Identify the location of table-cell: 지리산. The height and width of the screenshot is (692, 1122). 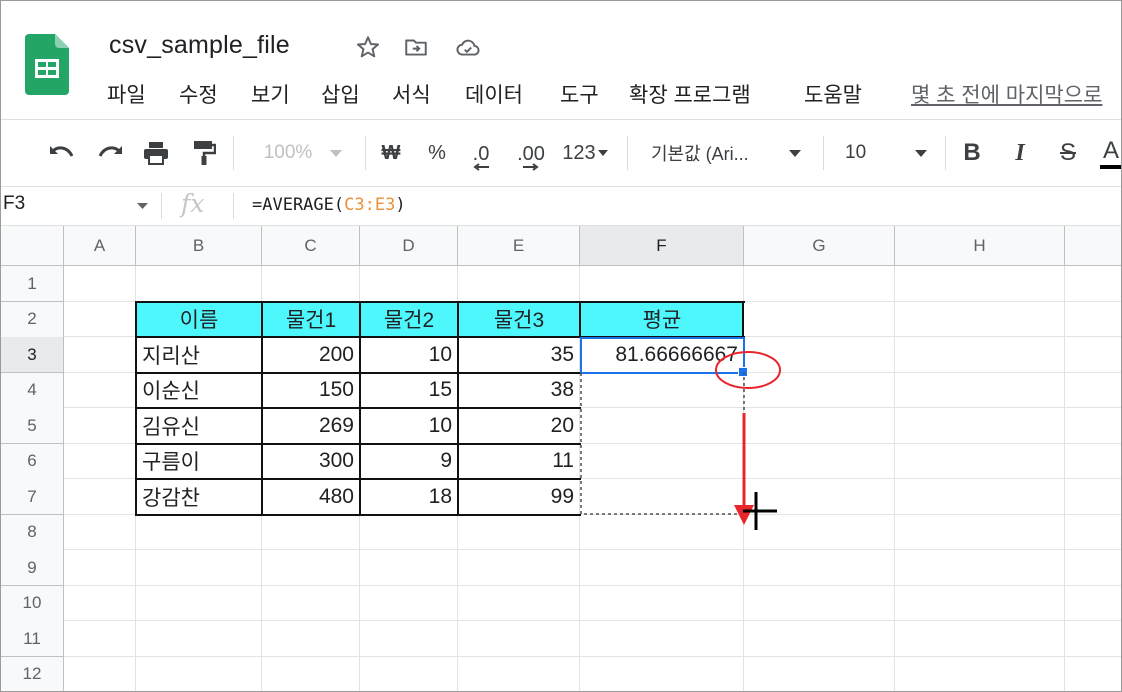
(199, 355).